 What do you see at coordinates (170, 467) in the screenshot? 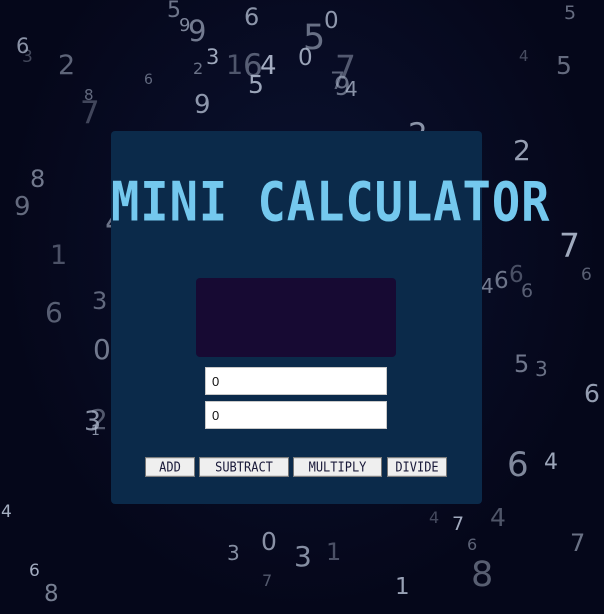
I see `add-button: ADD` at bounding box center [170, 467].